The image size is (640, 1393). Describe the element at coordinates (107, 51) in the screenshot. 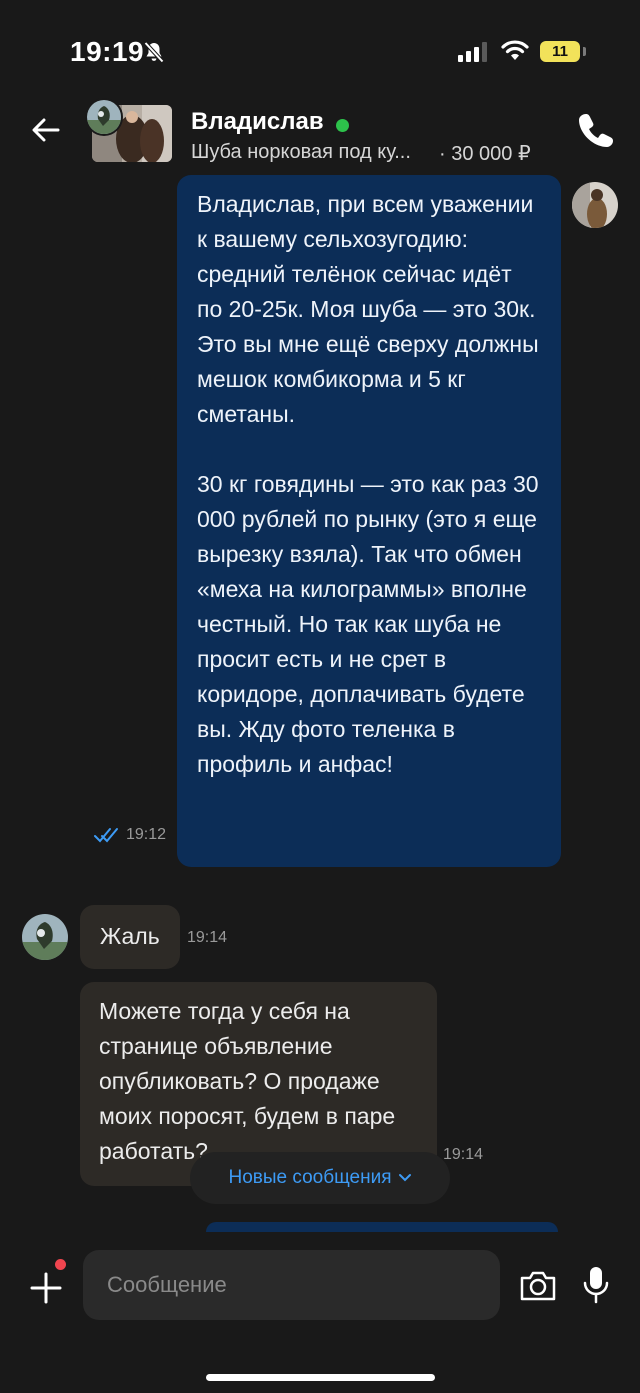

I see `status-time: 19:19` at that location.